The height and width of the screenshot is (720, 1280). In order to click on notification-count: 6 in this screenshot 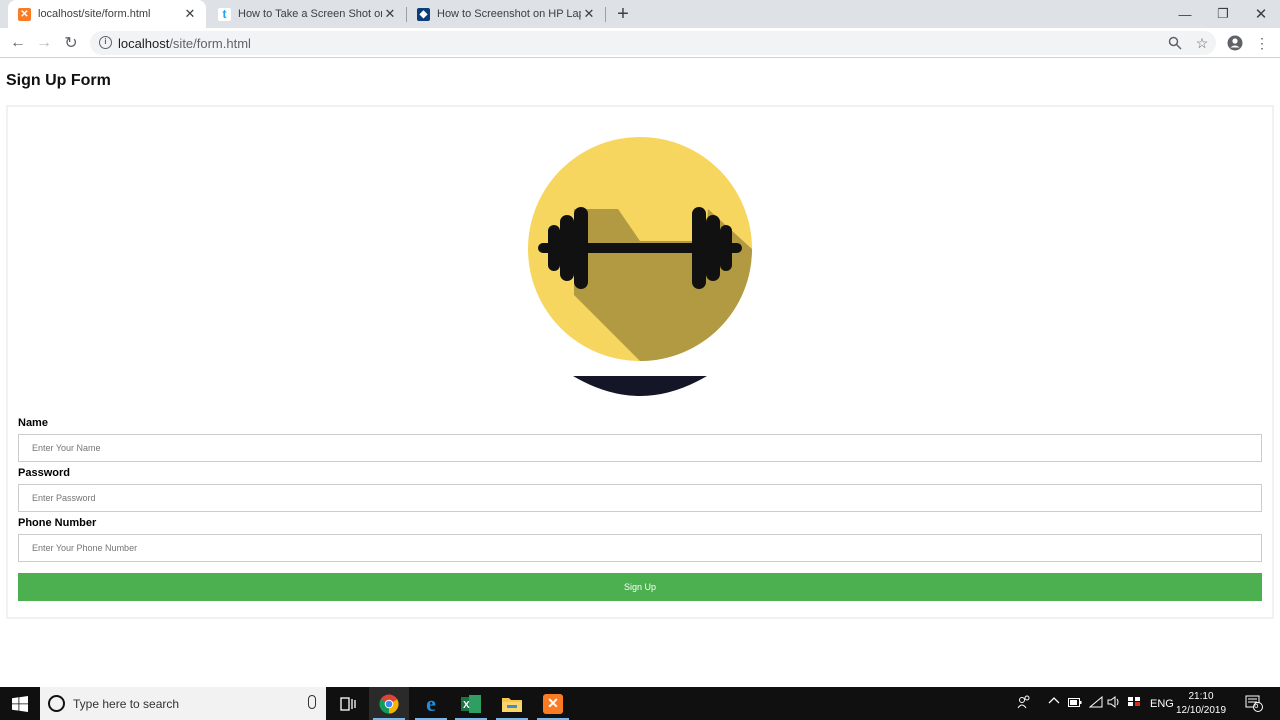, I will do `click(1256, 705)`.